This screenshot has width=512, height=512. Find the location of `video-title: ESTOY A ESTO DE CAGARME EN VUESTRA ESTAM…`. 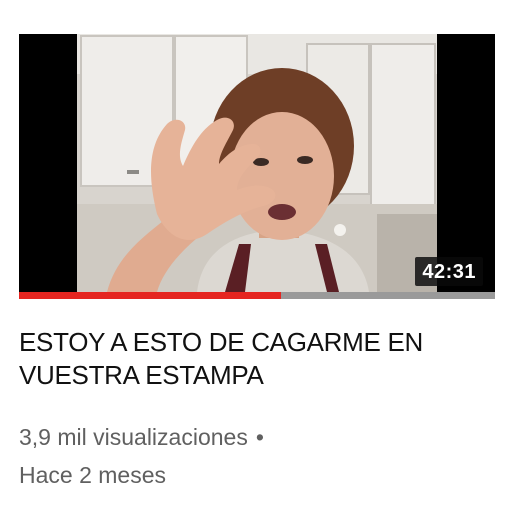

video-title: ESTOY A ESTO DE CAGARME EN VUESTRA ESTAM… is located at coordinates (254, 359).